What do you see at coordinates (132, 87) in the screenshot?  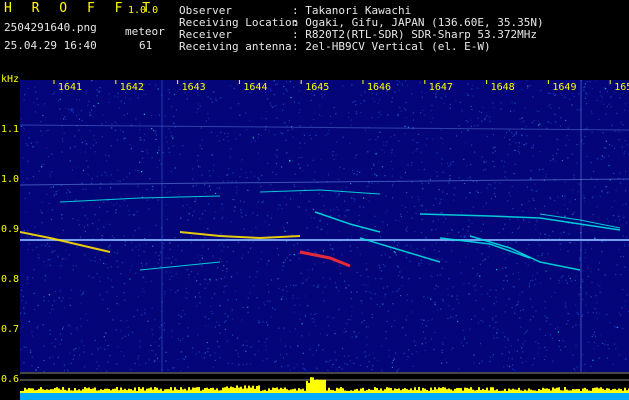 I see `x-tick-label: 1642` at bounding box center [132, 87].